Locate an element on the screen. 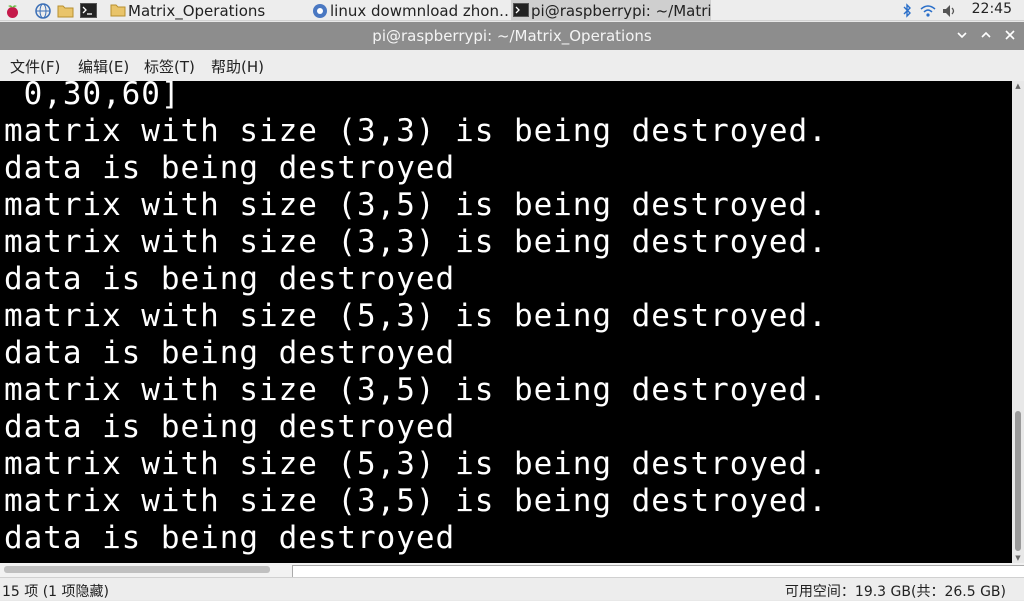 The height and width of the screenshot is (601, 1024). clock: 22:45 is located at coordinates (992, 9).